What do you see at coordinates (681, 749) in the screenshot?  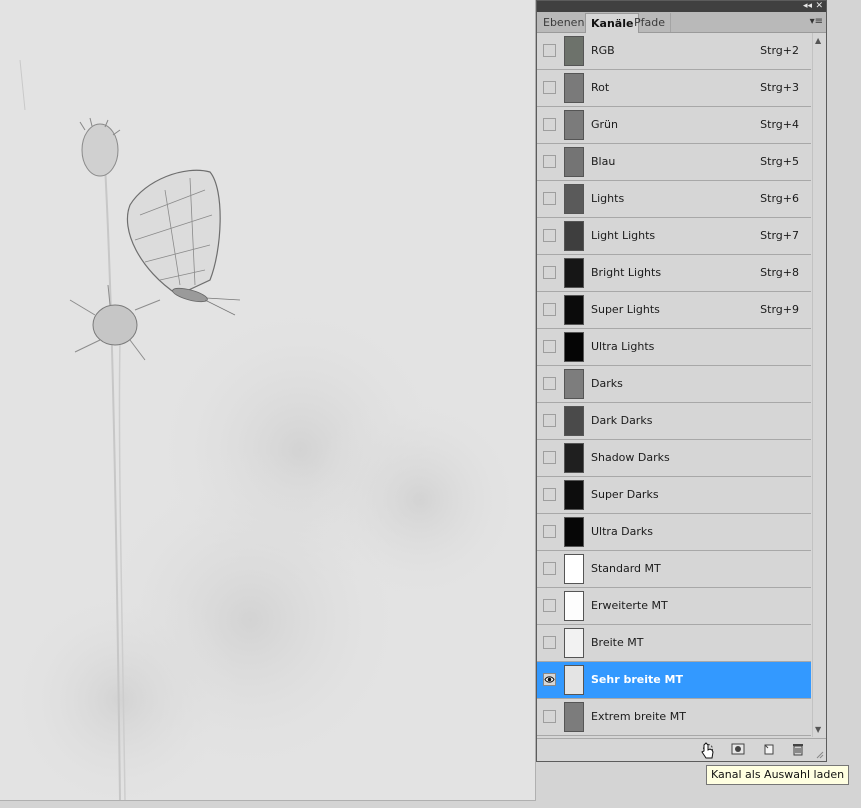 I see `panel-footer` at bounding box center [681, 749].